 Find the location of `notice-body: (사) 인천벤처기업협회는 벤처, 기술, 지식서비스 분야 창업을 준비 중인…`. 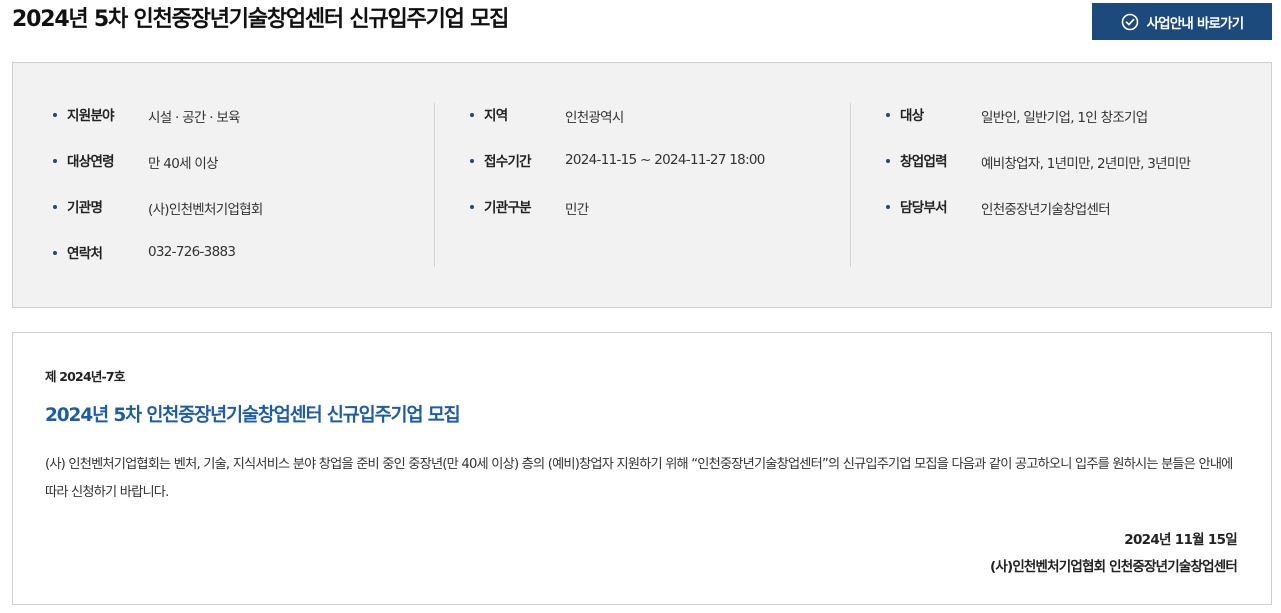

notice-body: (사) 인천벤처기업협회는 벤처, 기술, 지식서비스 분야 창업을 준비 중인… is located at coordinates (639, 478).